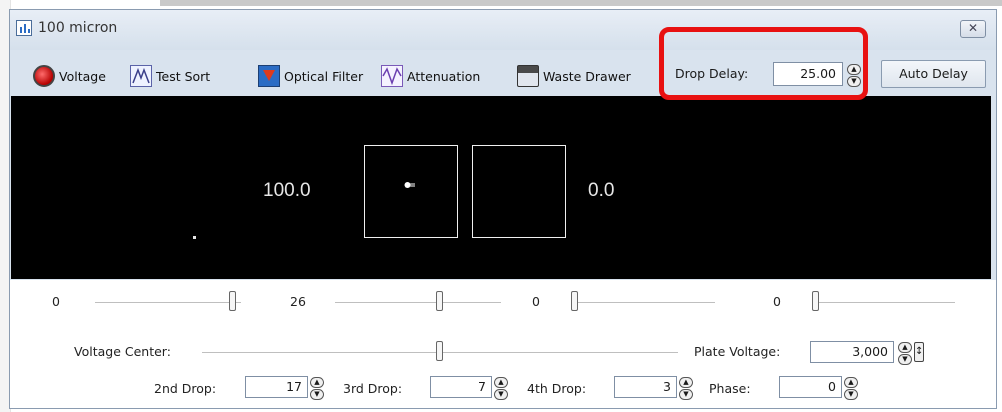 This screenshot has height=412, width=1002. I want to click on waste-drawer-icon, so click(528, 76).